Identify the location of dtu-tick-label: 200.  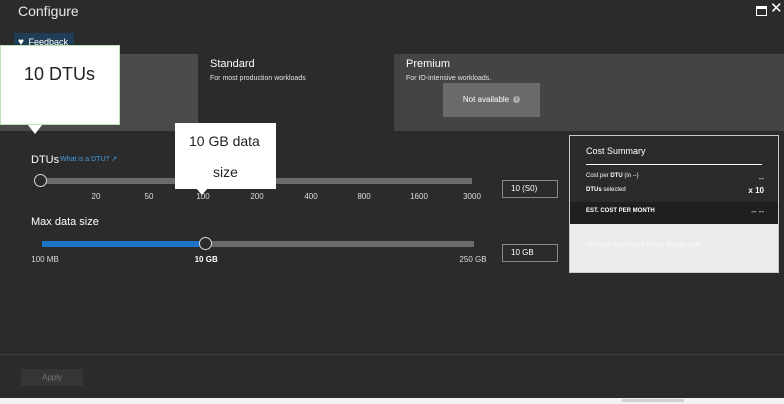
(257, 196).